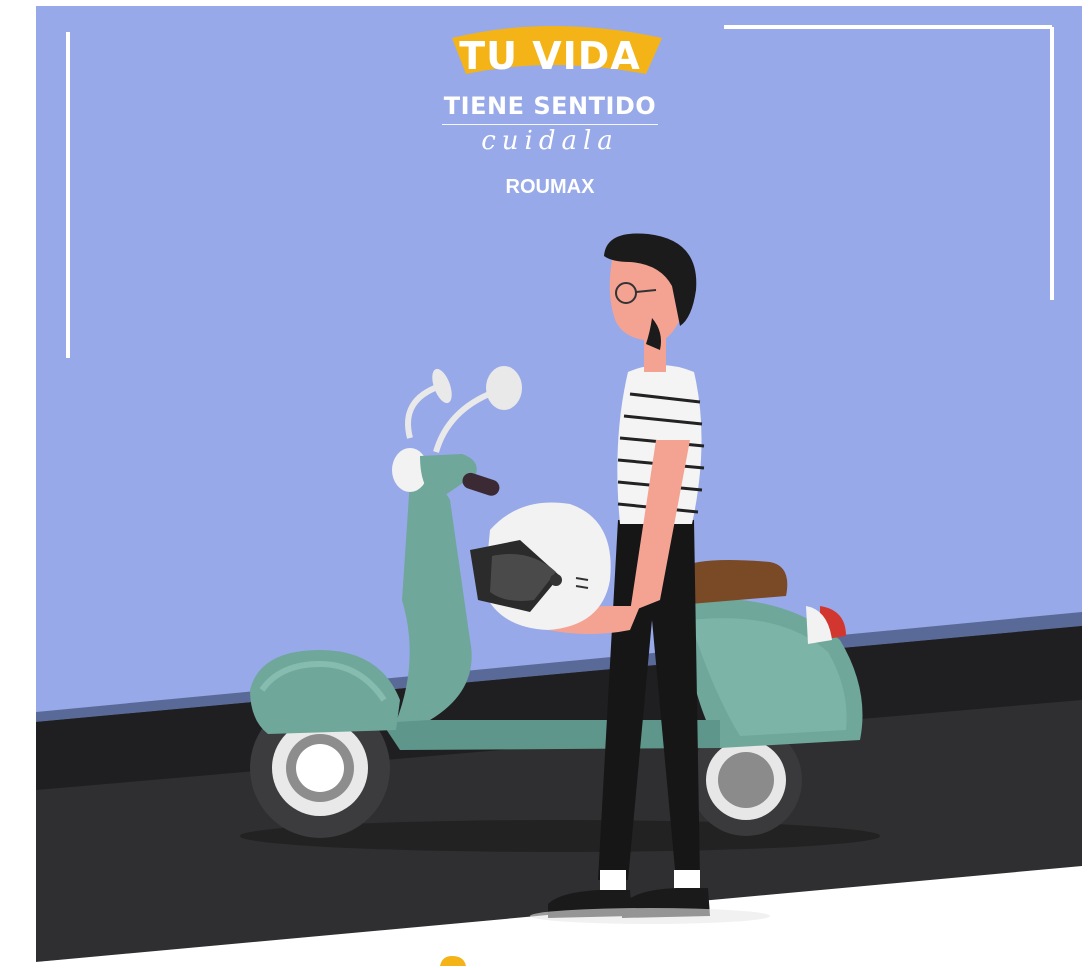 This screenshot has height=968, width=1090. What do you see at coordinates (550, 124) in the screenshot?
I see `logo-divider` at bounding box center [550, 124].